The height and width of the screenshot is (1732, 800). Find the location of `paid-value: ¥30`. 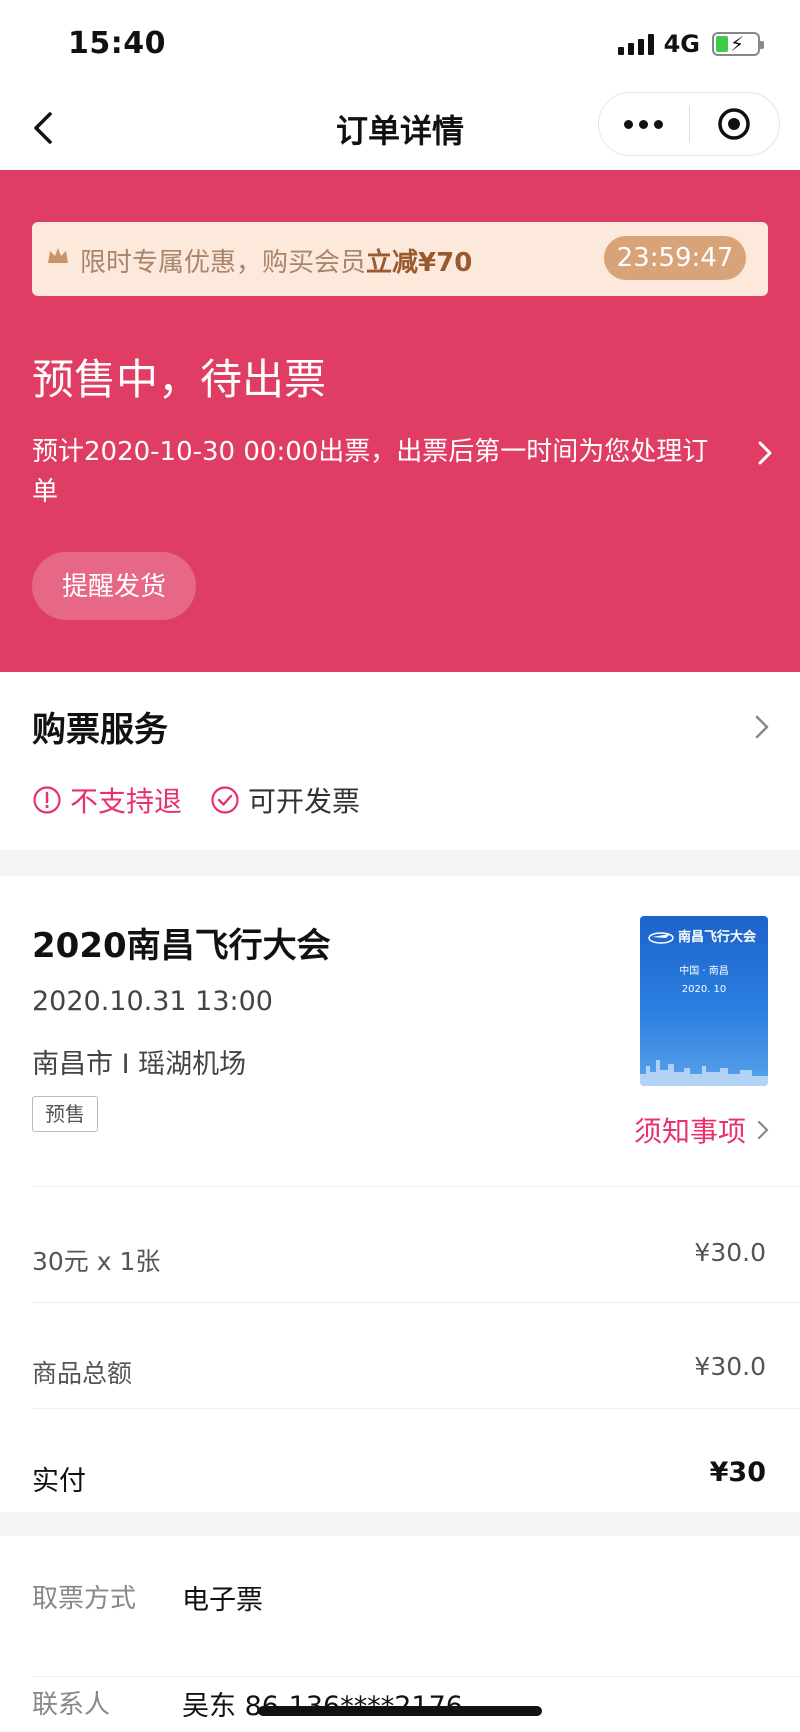

paid-value: ¥30 is located at coordinates (737, 1472).